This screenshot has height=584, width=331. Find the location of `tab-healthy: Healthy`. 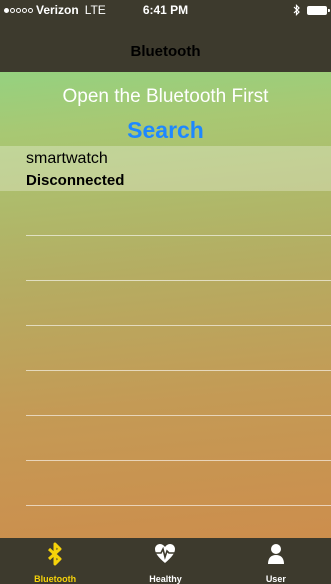

tab-healthy: Healthy is located at coordinates (165, 561).